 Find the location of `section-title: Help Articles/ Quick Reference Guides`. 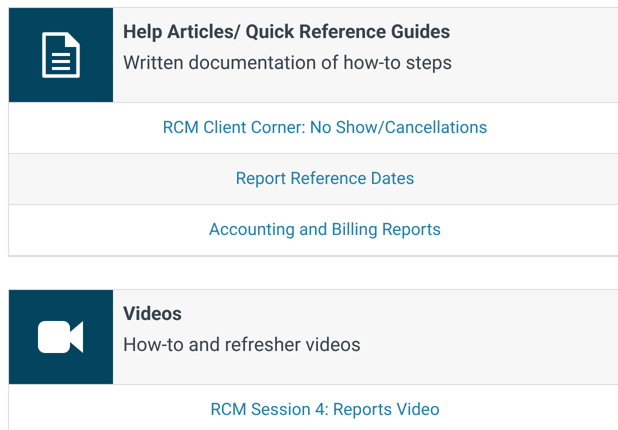

section-title: Help Articles/ Quick Reference Guides is located at coordinates (287, 31).